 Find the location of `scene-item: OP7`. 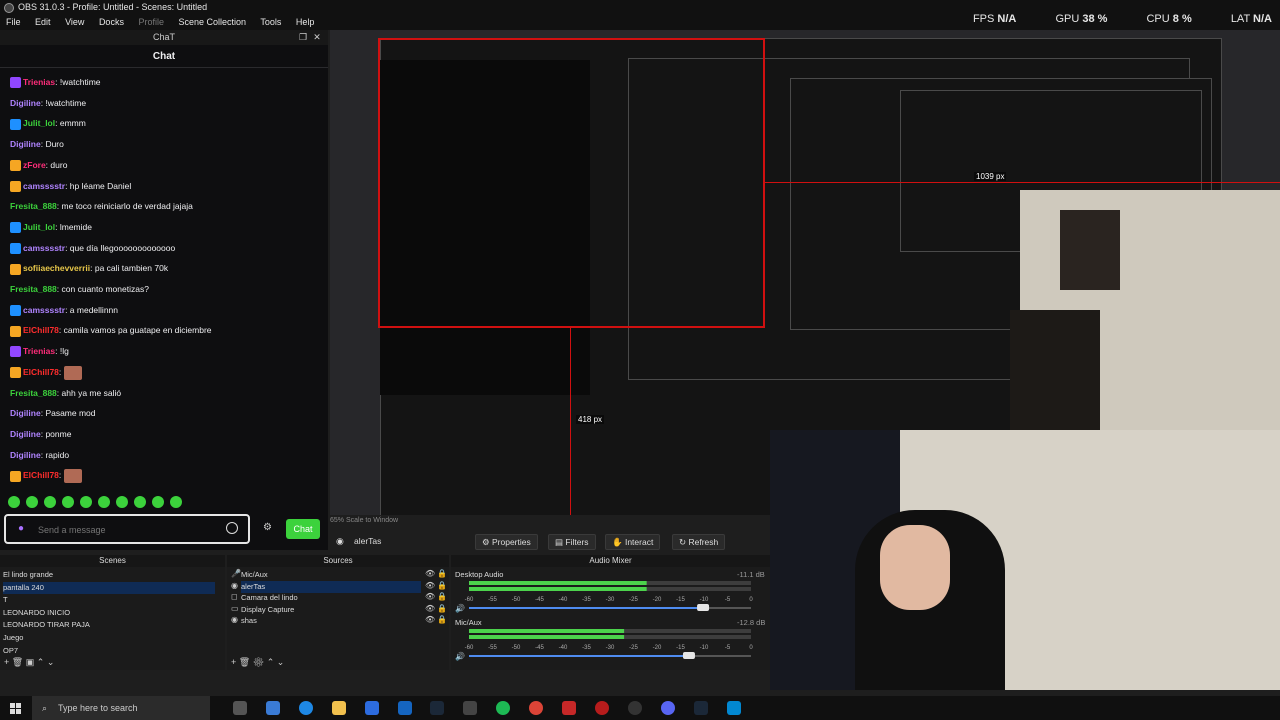

scene-item: OP7 is located at coordinates (10, 651).